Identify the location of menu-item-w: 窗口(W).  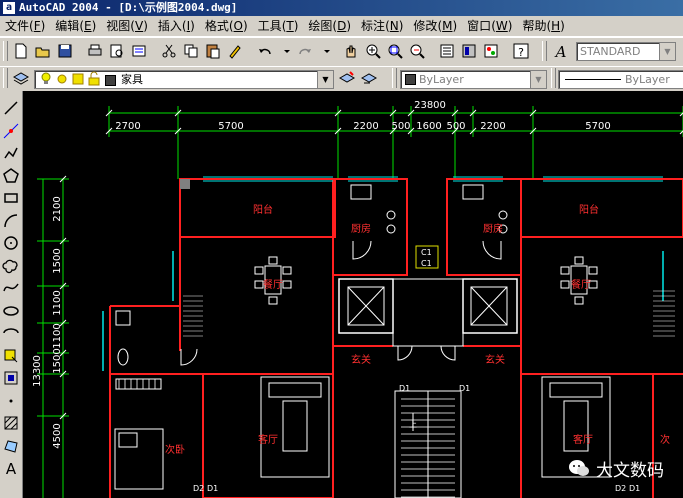
(489, 26).